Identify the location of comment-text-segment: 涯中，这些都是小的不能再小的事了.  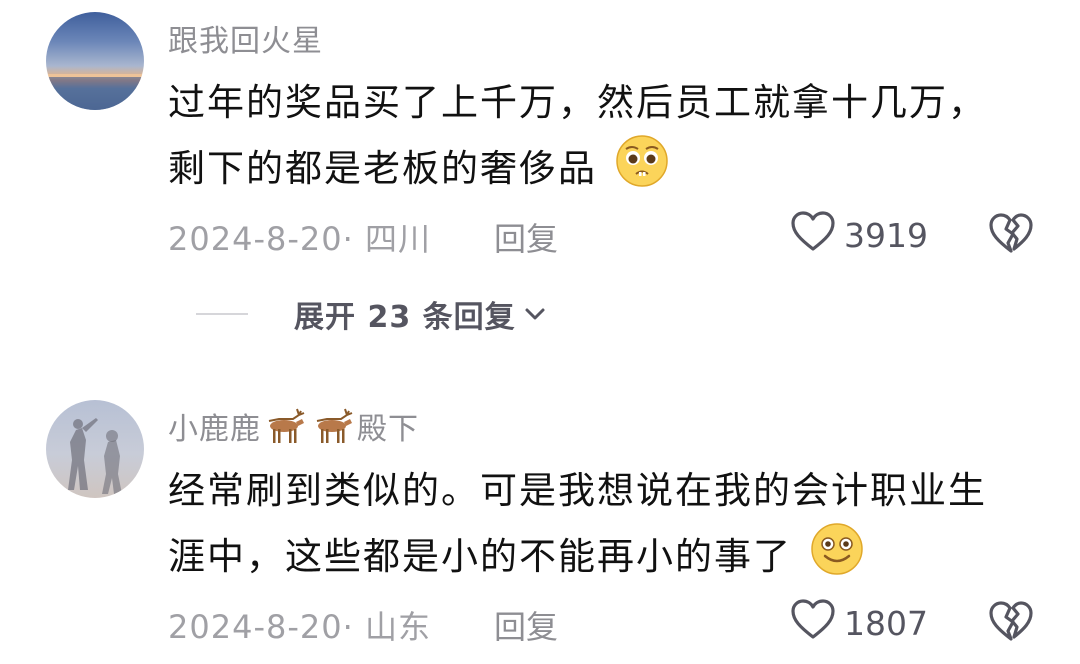
(480, 556).